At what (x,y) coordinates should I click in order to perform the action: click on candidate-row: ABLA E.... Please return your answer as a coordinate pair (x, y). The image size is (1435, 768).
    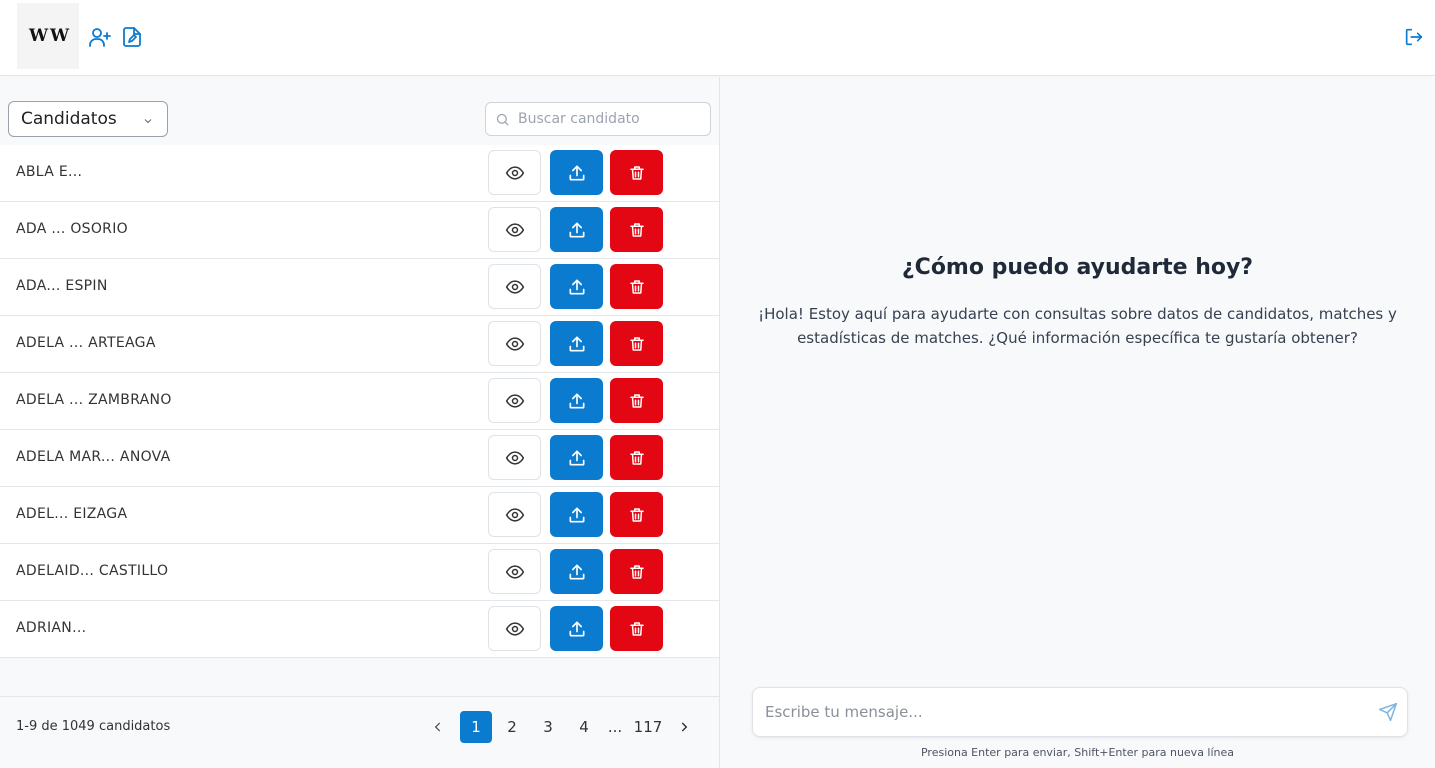
    Looking at the image, I should click on (359, 173).